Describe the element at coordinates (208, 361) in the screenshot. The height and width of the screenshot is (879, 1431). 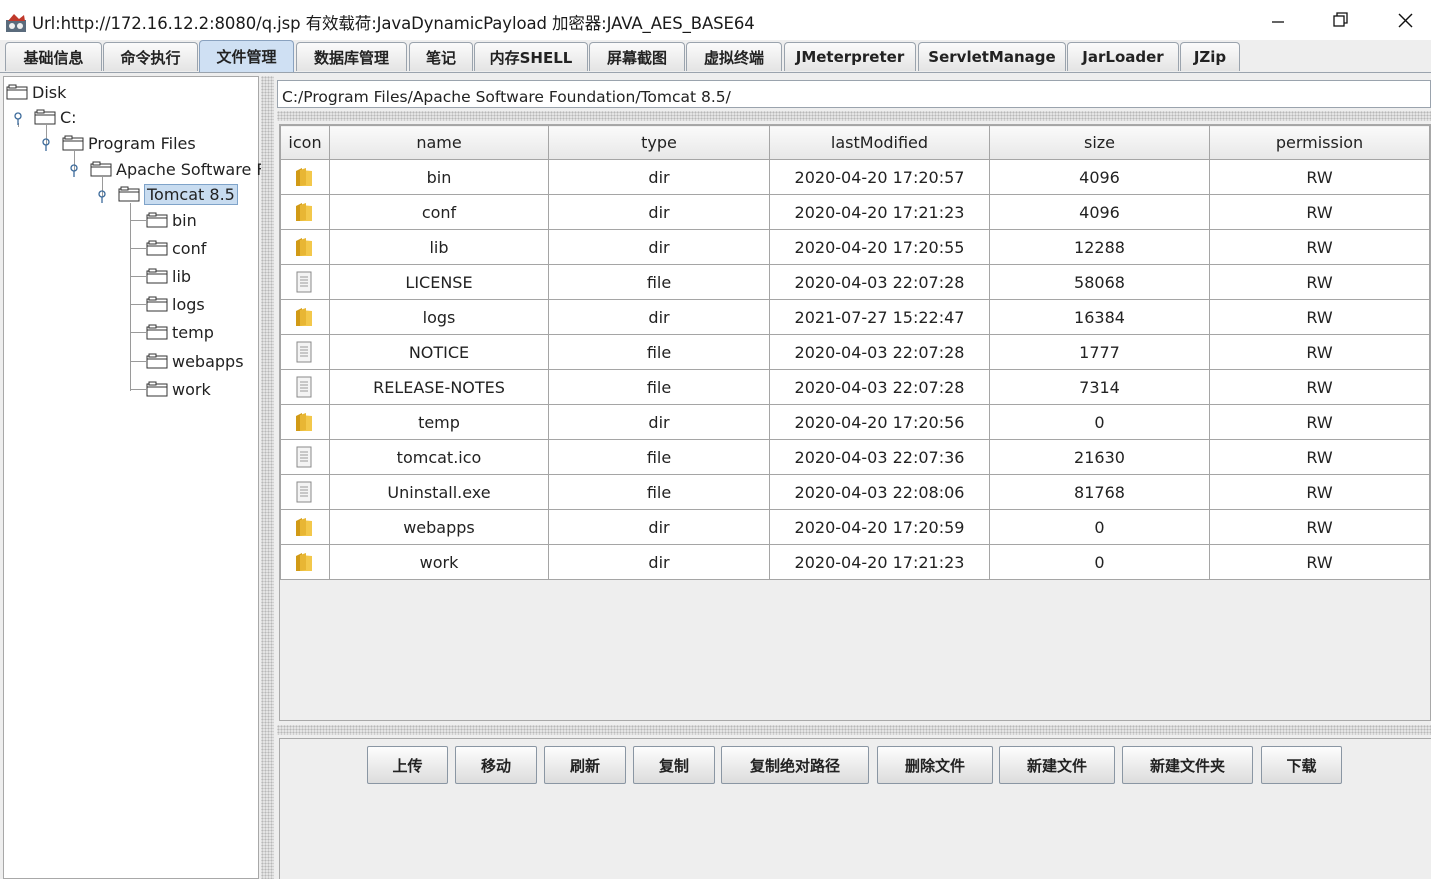
I see `tree-node-label: webapps` at that location.